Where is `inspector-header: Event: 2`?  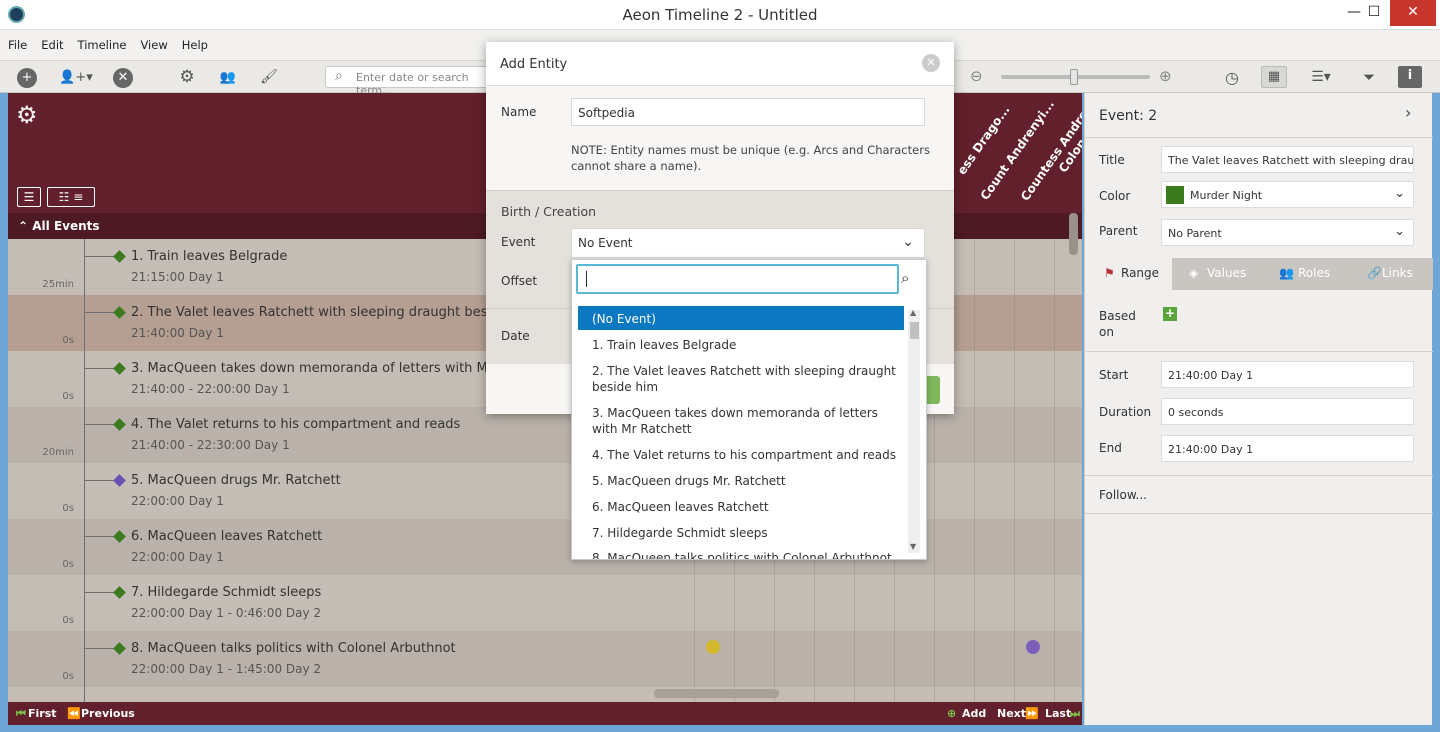 inspector-header: Event: 2 is located at coordinates (1128, 116).